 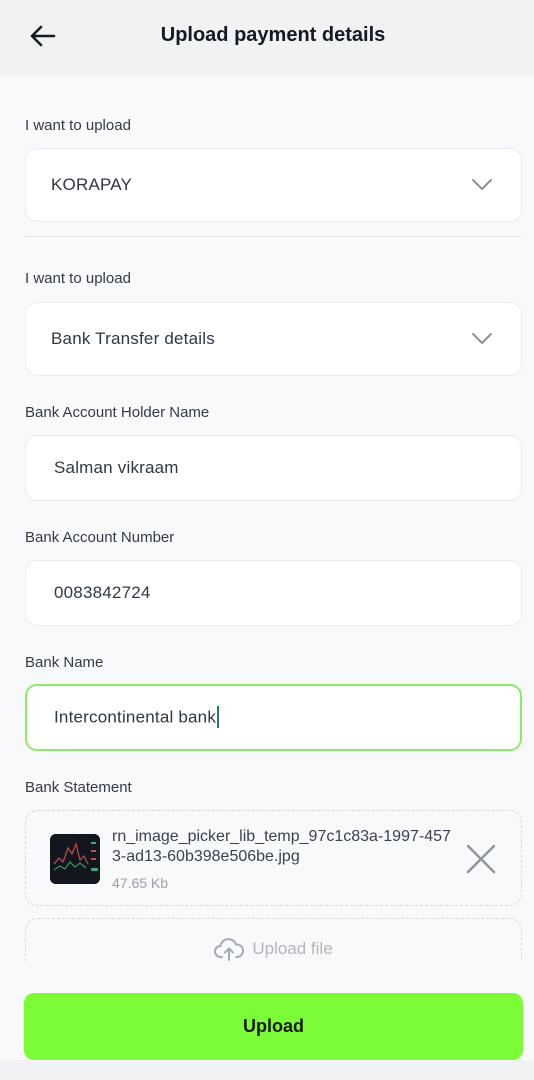 I want to click on bottom-strip, so click(x=267, y=1070).